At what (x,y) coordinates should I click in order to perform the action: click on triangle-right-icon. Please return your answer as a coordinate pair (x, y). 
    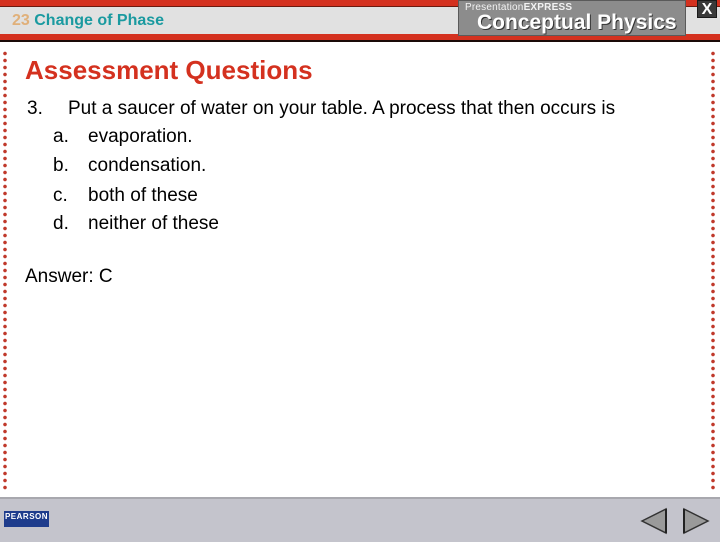
    Looking at the image, I should click on (696, 521).